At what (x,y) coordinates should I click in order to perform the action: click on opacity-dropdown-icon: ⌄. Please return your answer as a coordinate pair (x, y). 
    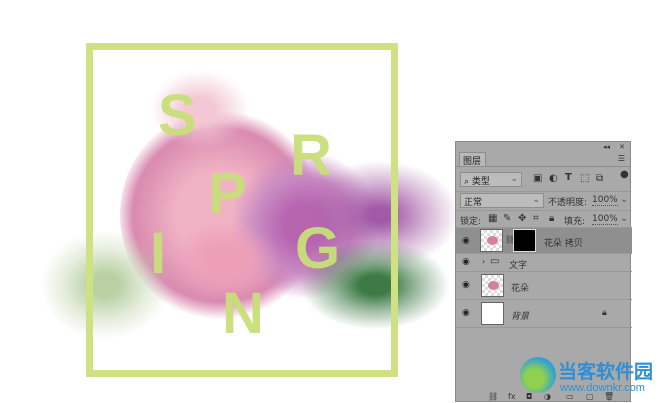
    Looking at the image, I should click on (624, 199).